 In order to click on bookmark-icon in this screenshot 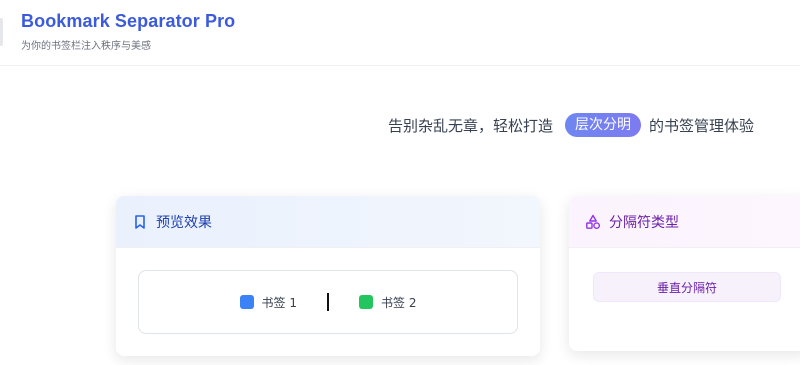, I will do `click(140, 222)`.